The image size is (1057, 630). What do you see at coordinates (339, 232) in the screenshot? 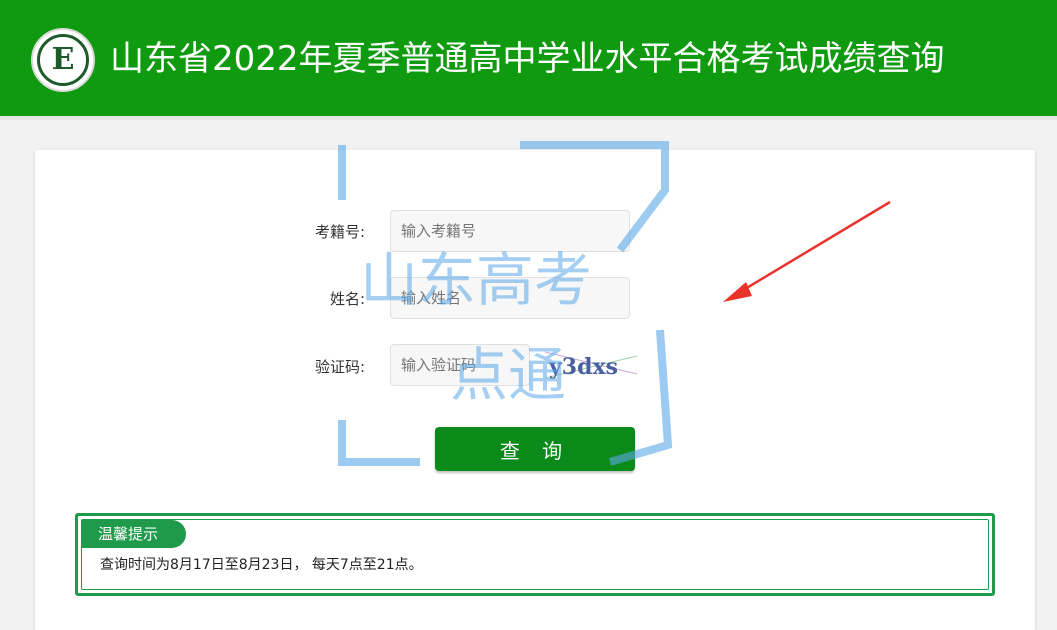
I see `exam-id-label: 考籍号:` at bounding box center [339, 232].